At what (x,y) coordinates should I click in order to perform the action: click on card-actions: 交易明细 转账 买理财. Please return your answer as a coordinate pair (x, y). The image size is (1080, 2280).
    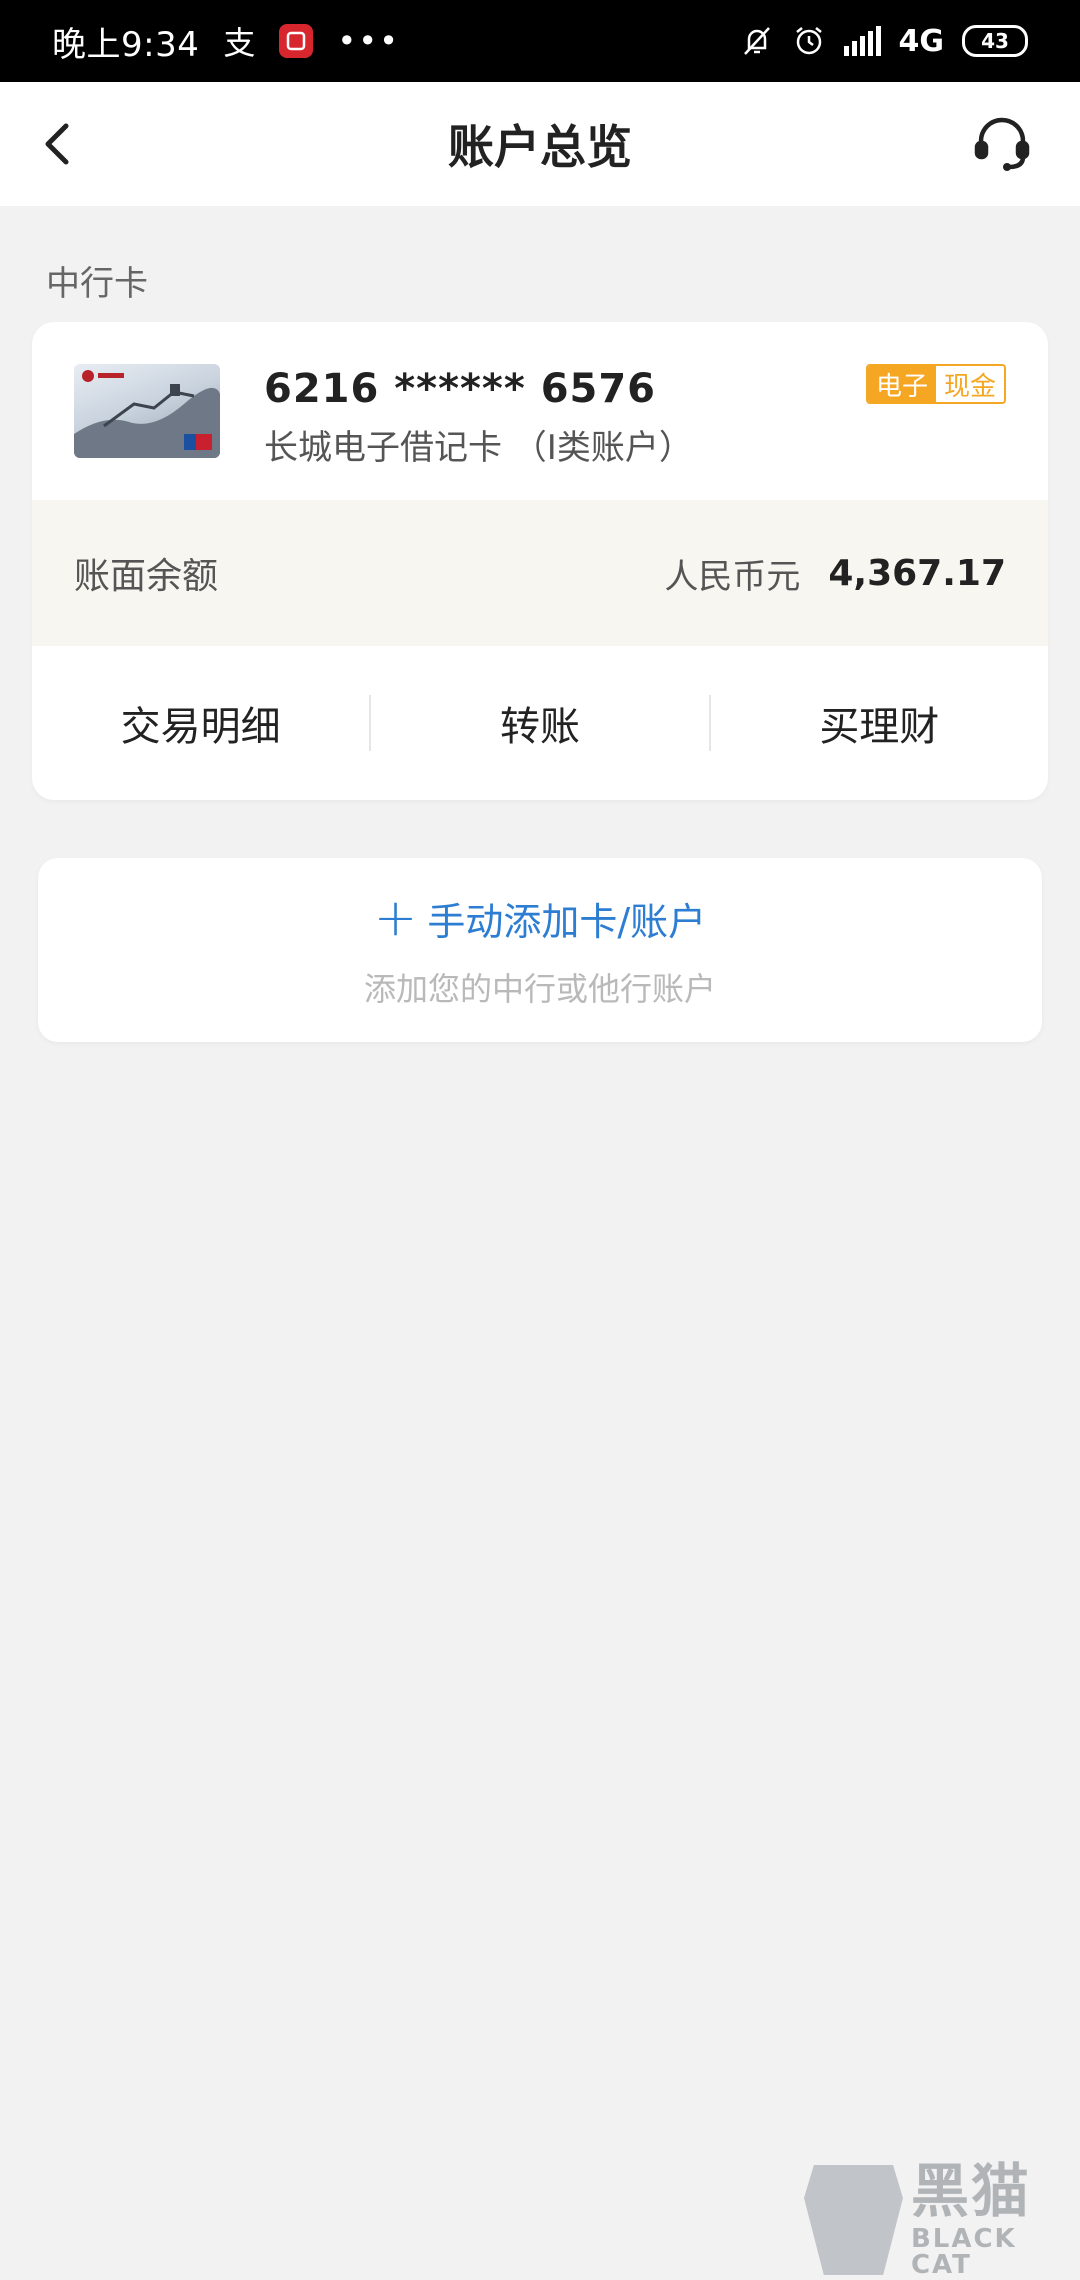
    Looking at the image, I should click on (540, 723).